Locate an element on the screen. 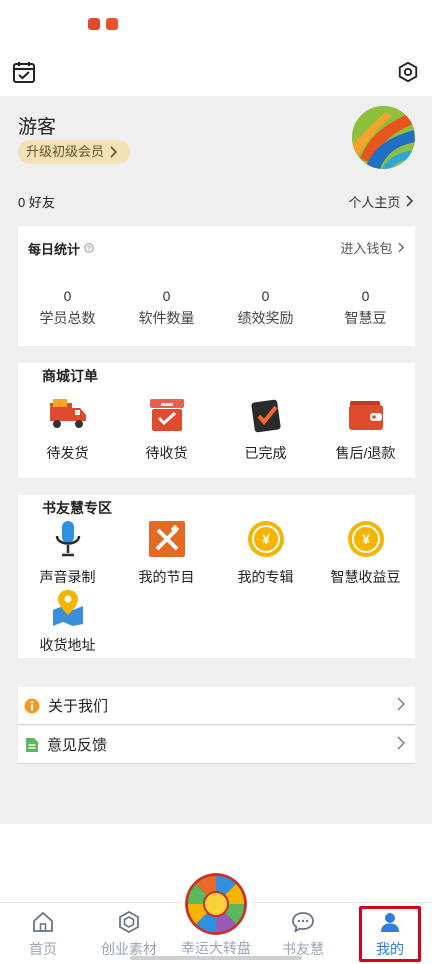  user-name: 游客 is located at coordinates (37, 127).